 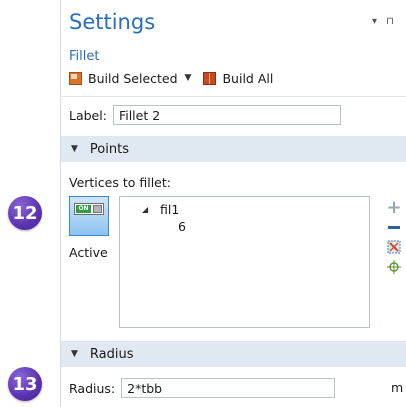 I want to click on radius-section-header: ▼ Radius, so click(x=233, y=354).